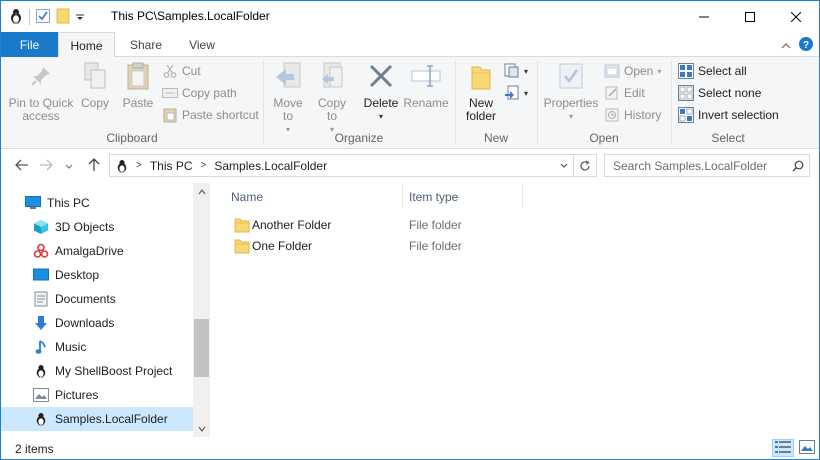  Describe the element at coordinates (97, 419) in the screenshot. I see `nav-item-samples-localfolder: Samples.LocalFolder` at that location.